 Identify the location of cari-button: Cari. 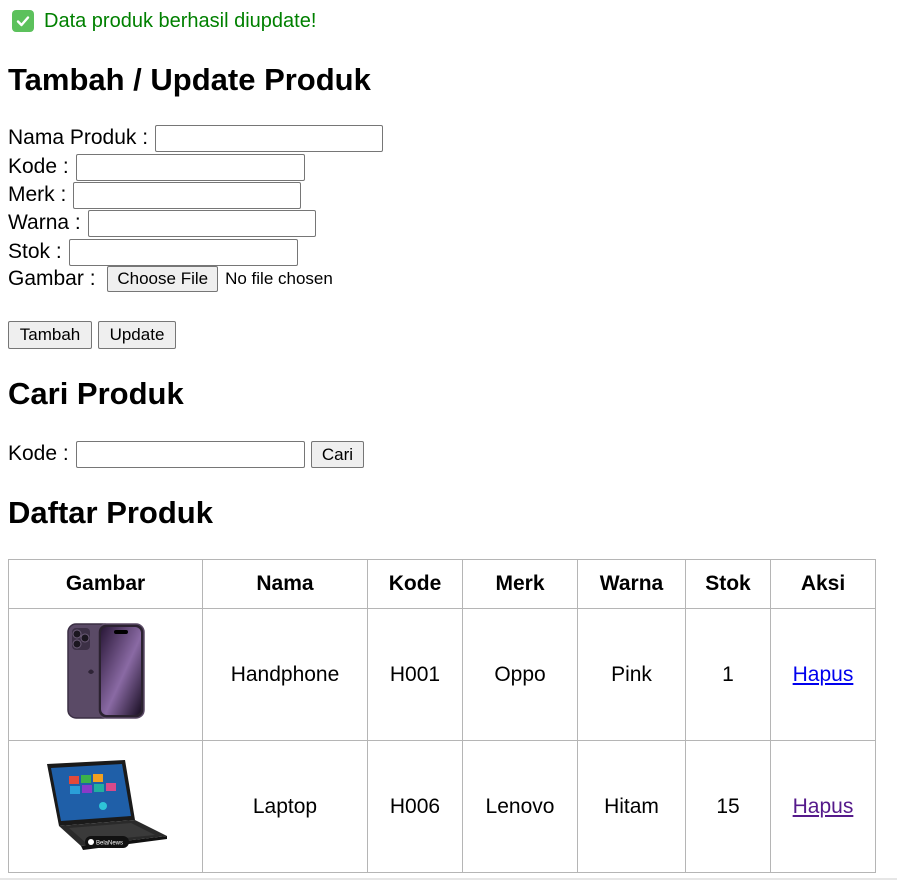
(337, 454).